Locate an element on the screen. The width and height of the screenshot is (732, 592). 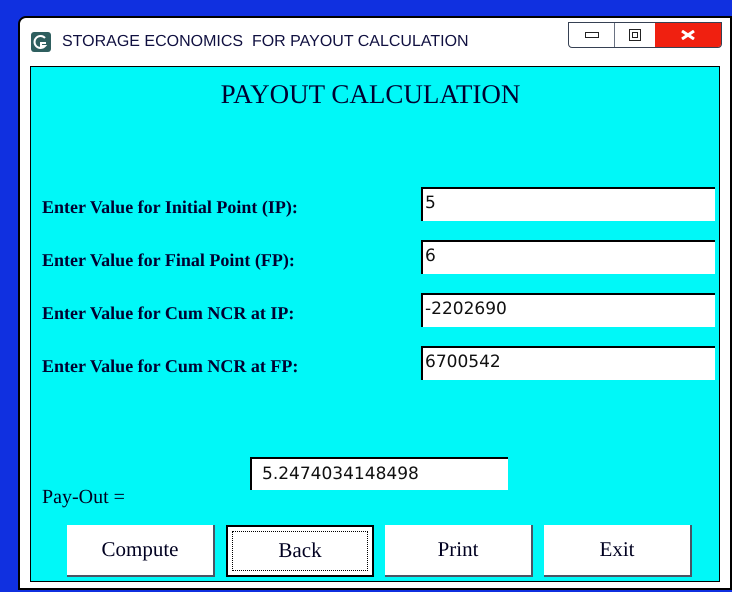
close-button is located at coordinates (688, 35).